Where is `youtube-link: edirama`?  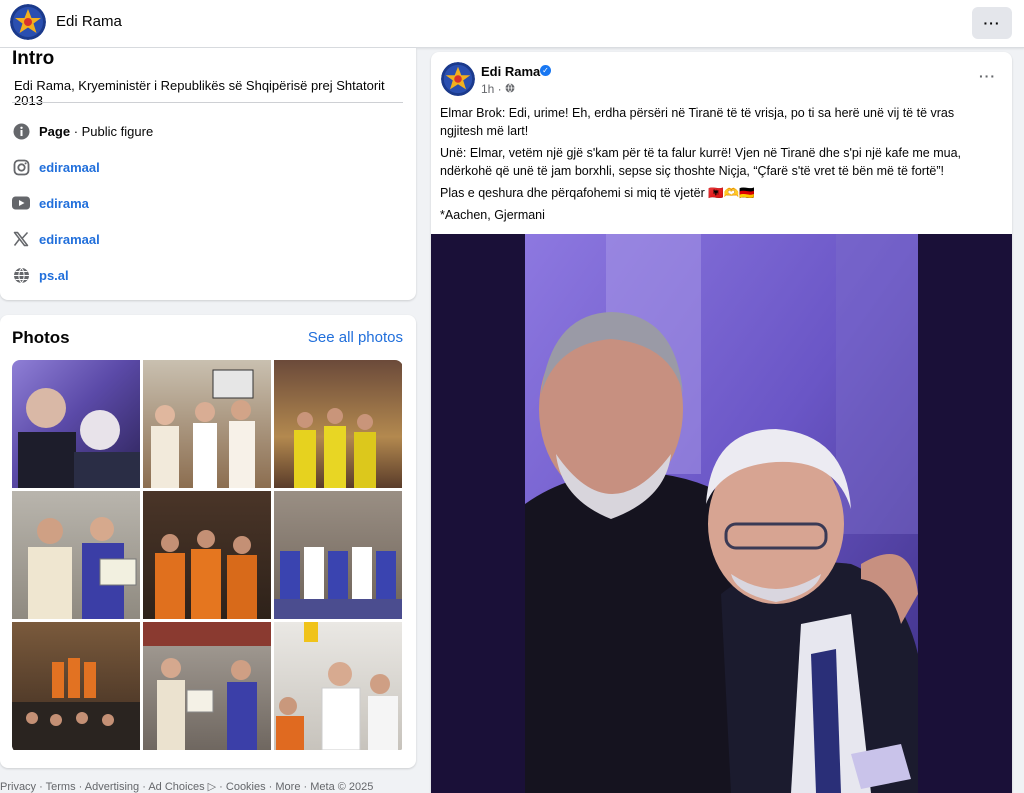
youtube-link: edirama is located at coordinates (64, 203).